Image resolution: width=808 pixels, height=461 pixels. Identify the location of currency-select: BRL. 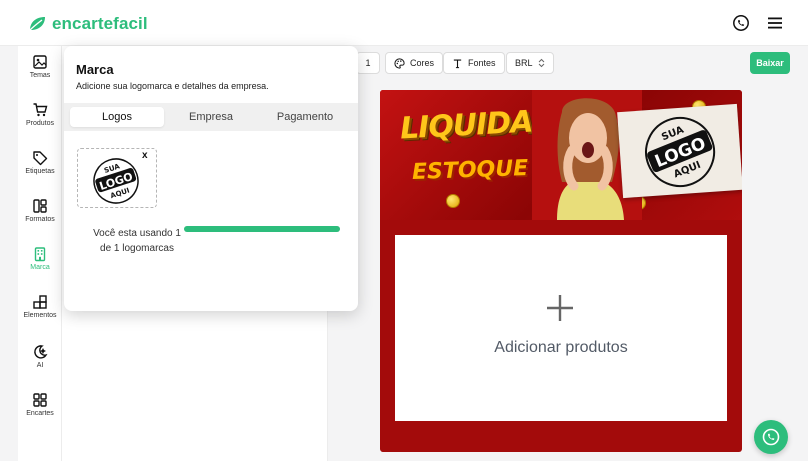
(530, 63).